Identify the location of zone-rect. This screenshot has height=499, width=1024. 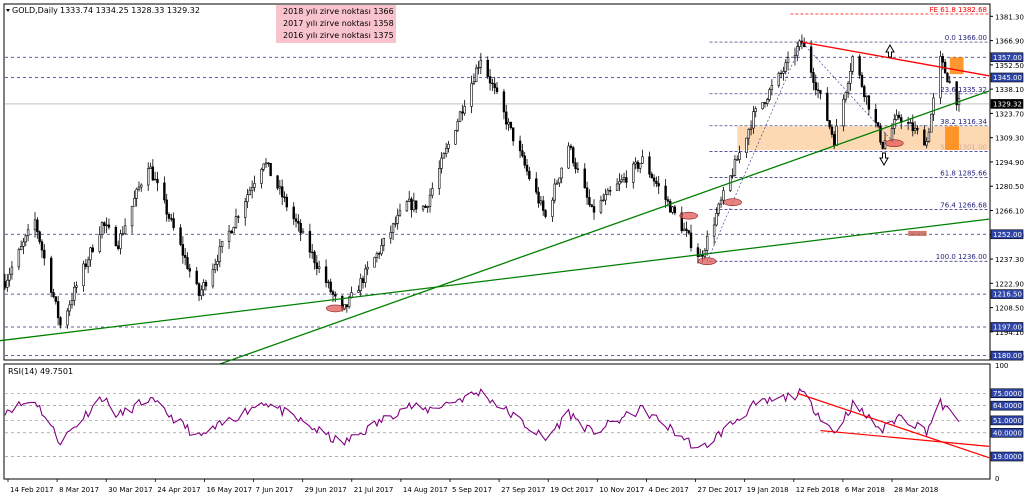
(956, 66).